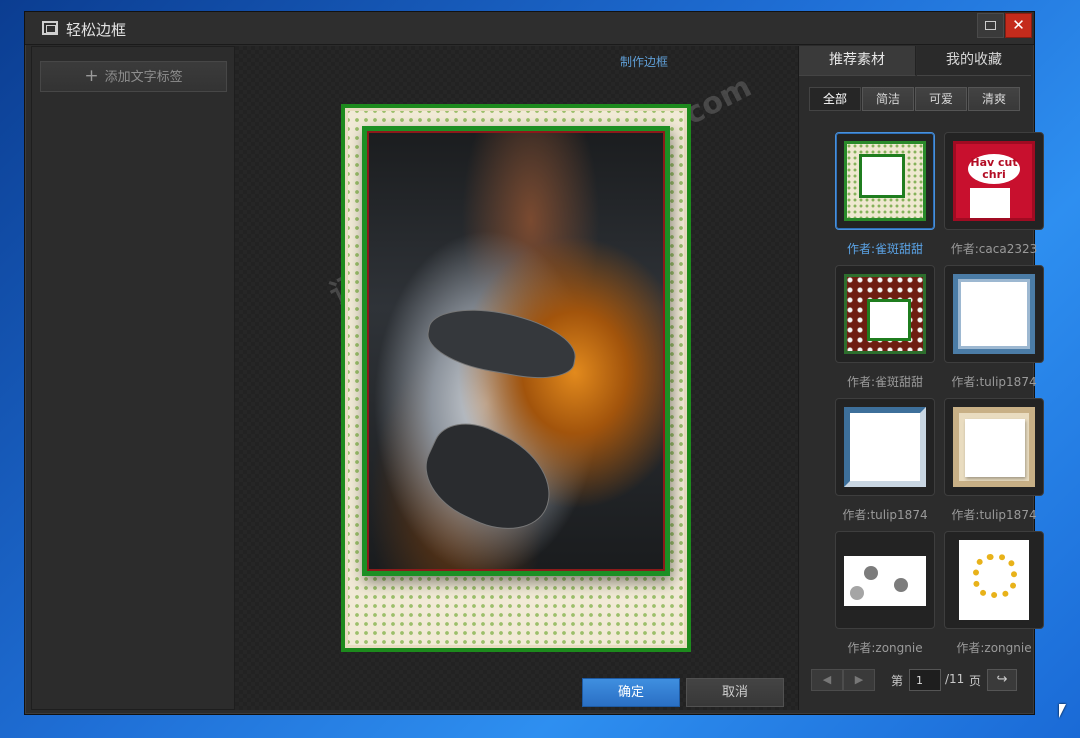 The width and height of the screenshot is (1080, 738). Describe the element at coordinates (50, 28) in the screenshot. I see `frame-app-icon` at that location.